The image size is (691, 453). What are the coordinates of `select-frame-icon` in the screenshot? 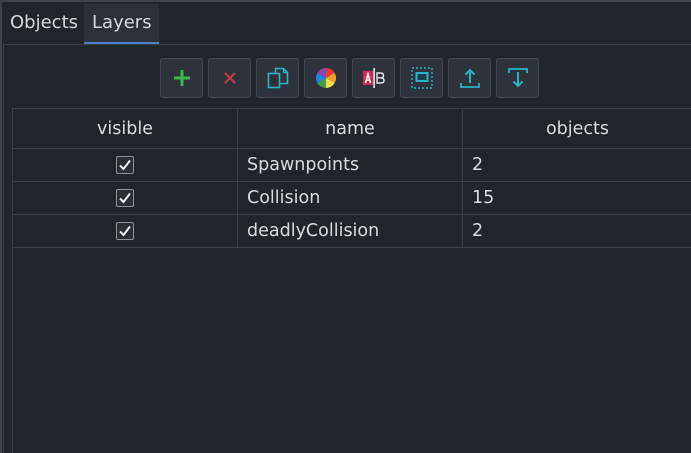 It's located at (421, 78).